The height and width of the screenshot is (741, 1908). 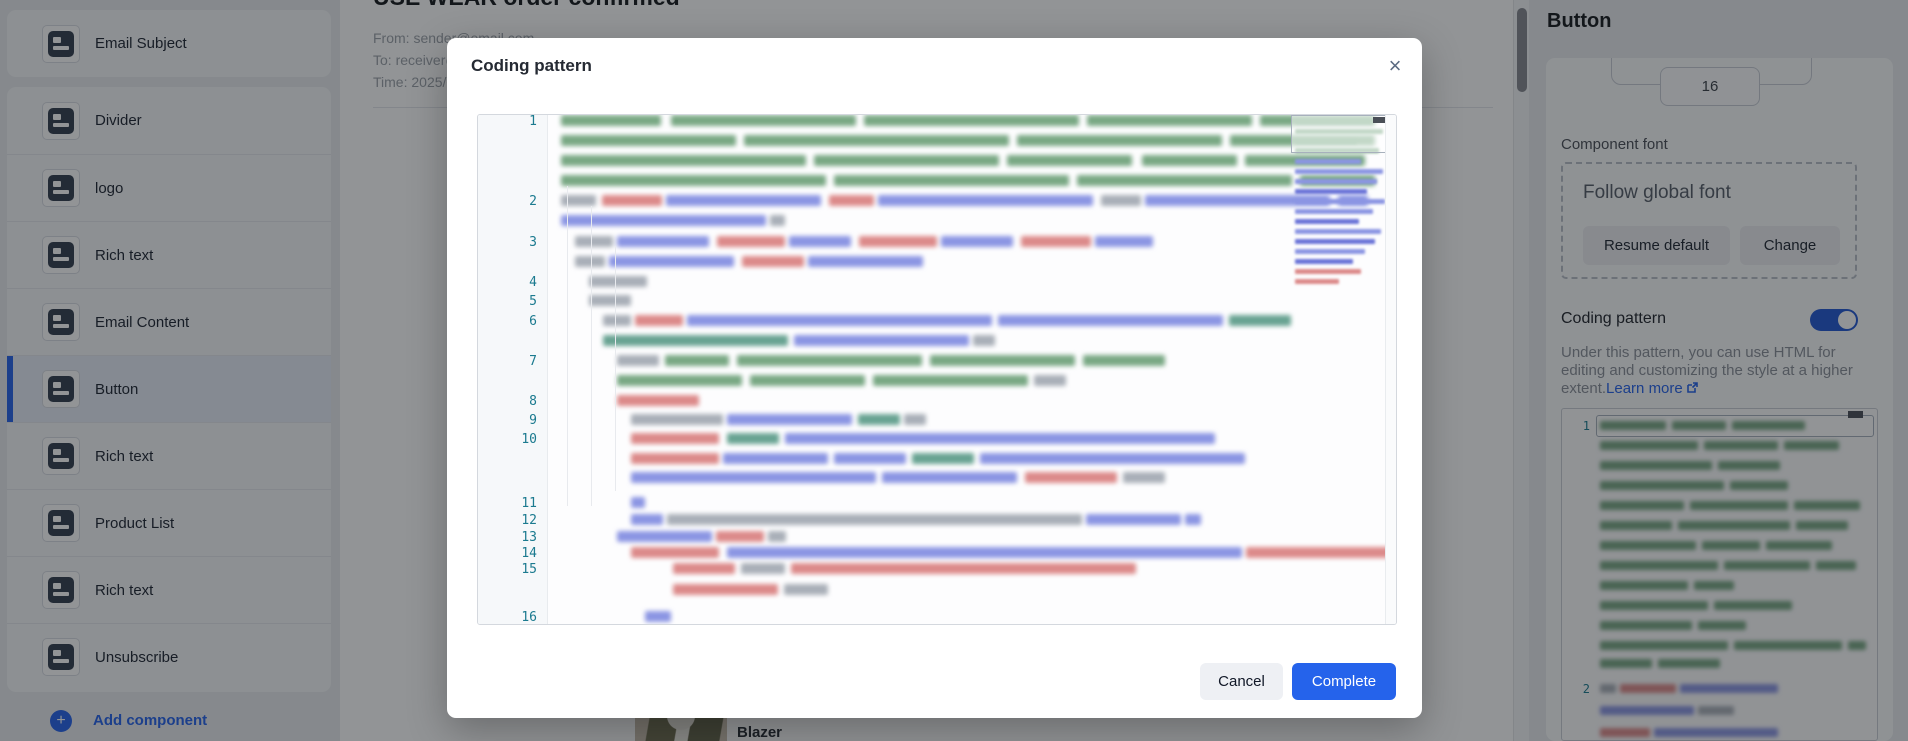 I want to click on cancel-button: Cancel, so click(x=1241, y=681).